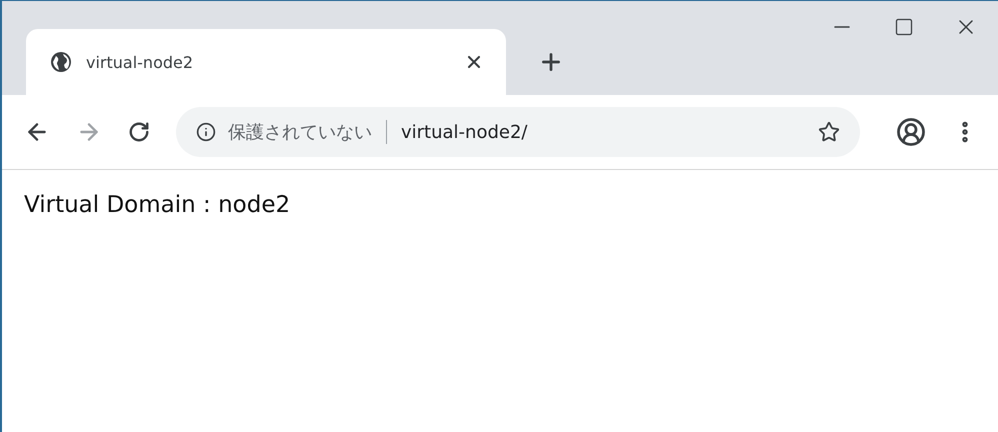 The height and width of the screenshot is (432, 998). I want to click on tab-title: virtual-node2, so click(140, 62).